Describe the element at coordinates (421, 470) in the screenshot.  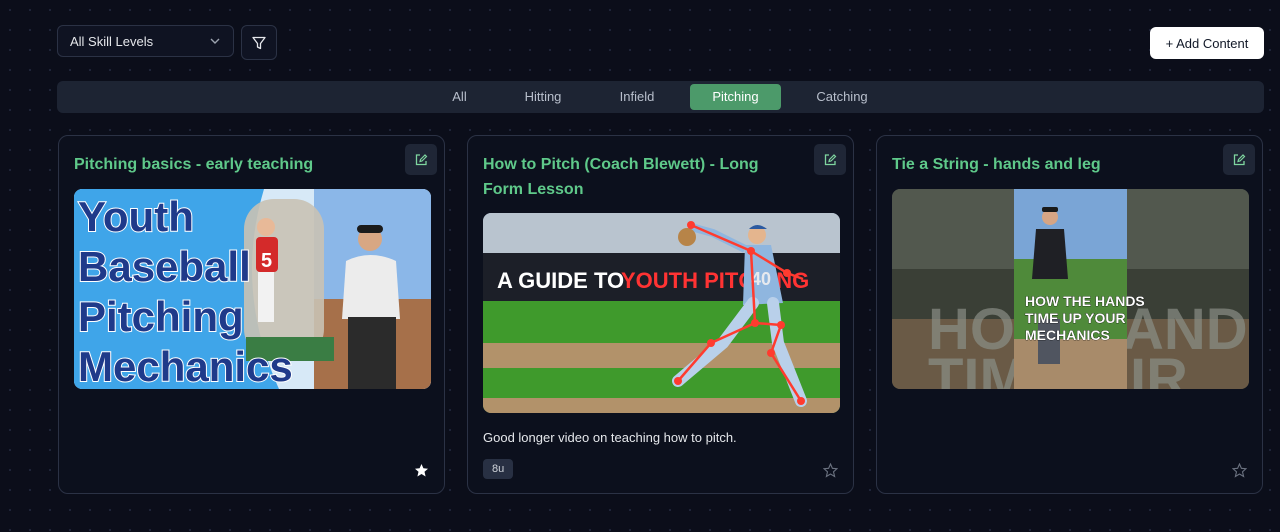
I see `star-icon-filled` at that location.